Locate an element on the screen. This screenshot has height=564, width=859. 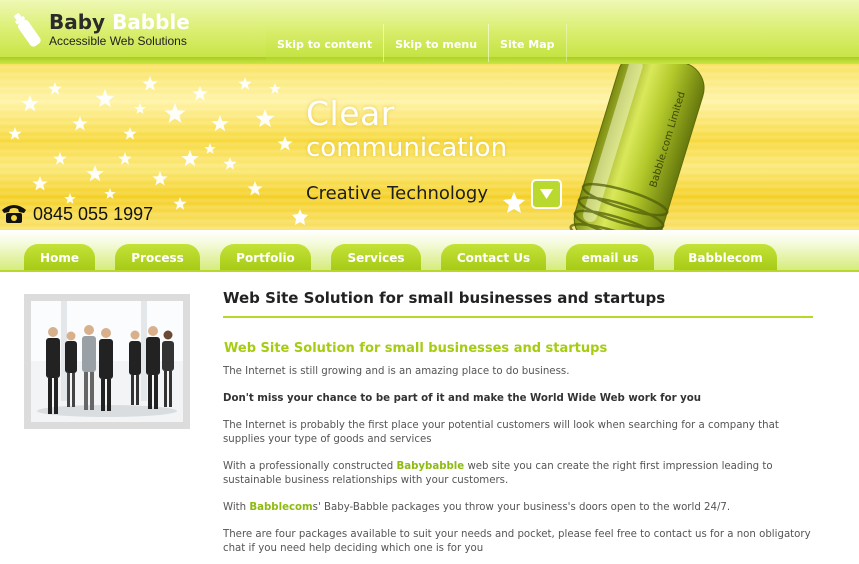
team-photo is located at coordinates (107, 361).